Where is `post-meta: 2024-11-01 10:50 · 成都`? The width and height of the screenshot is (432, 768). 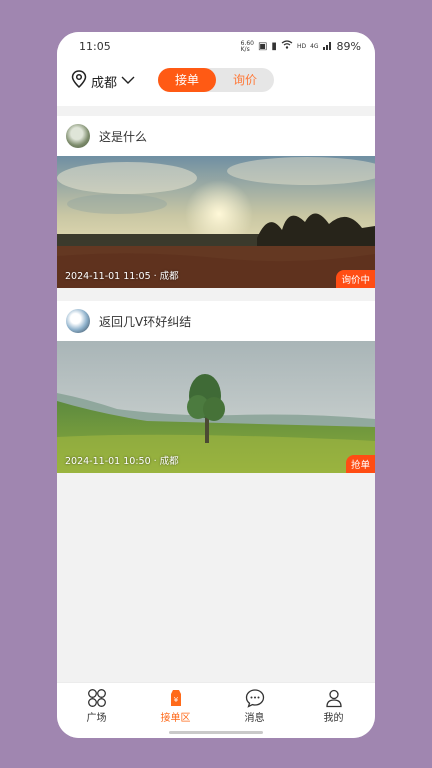 post-meta: 2024-11-01 10:50 · 成都 is located at coordinates (122, 461).